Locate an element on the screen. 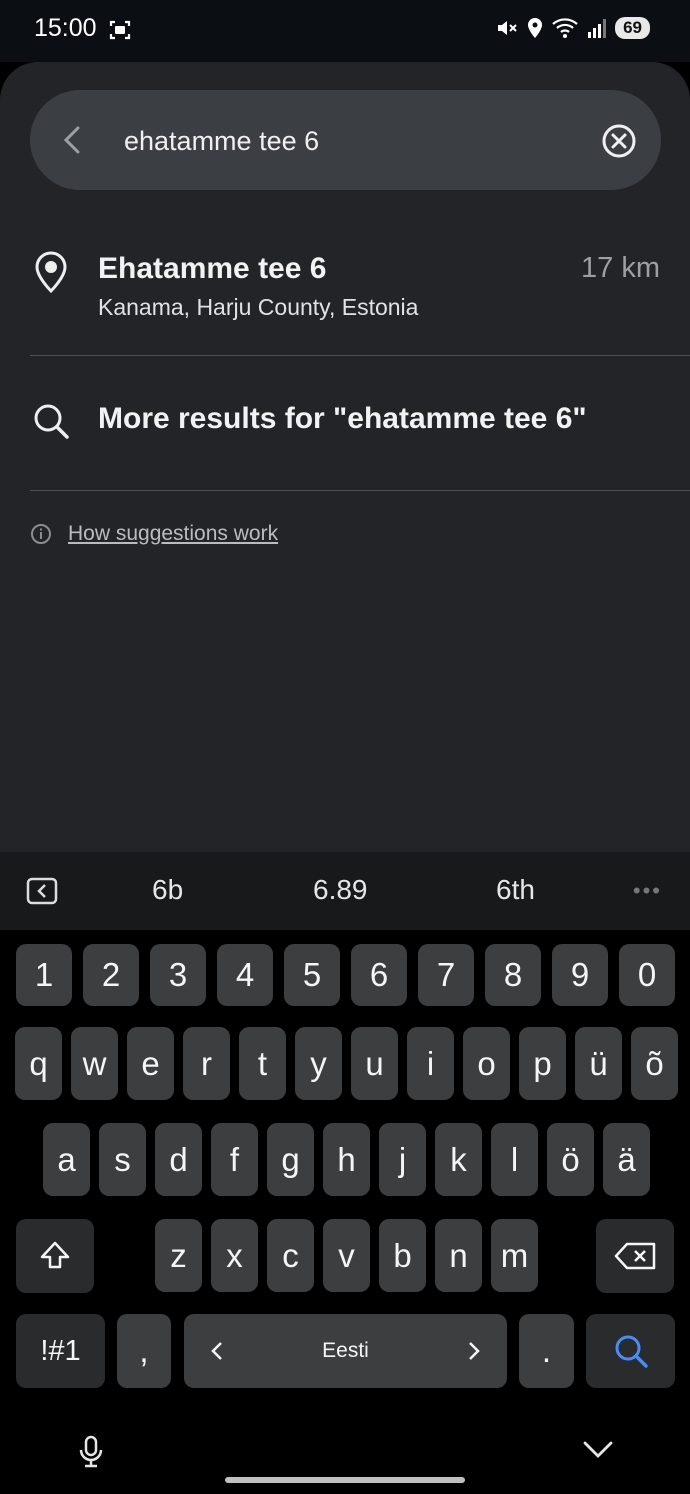  search-bar is located at coordinates (345, 140).